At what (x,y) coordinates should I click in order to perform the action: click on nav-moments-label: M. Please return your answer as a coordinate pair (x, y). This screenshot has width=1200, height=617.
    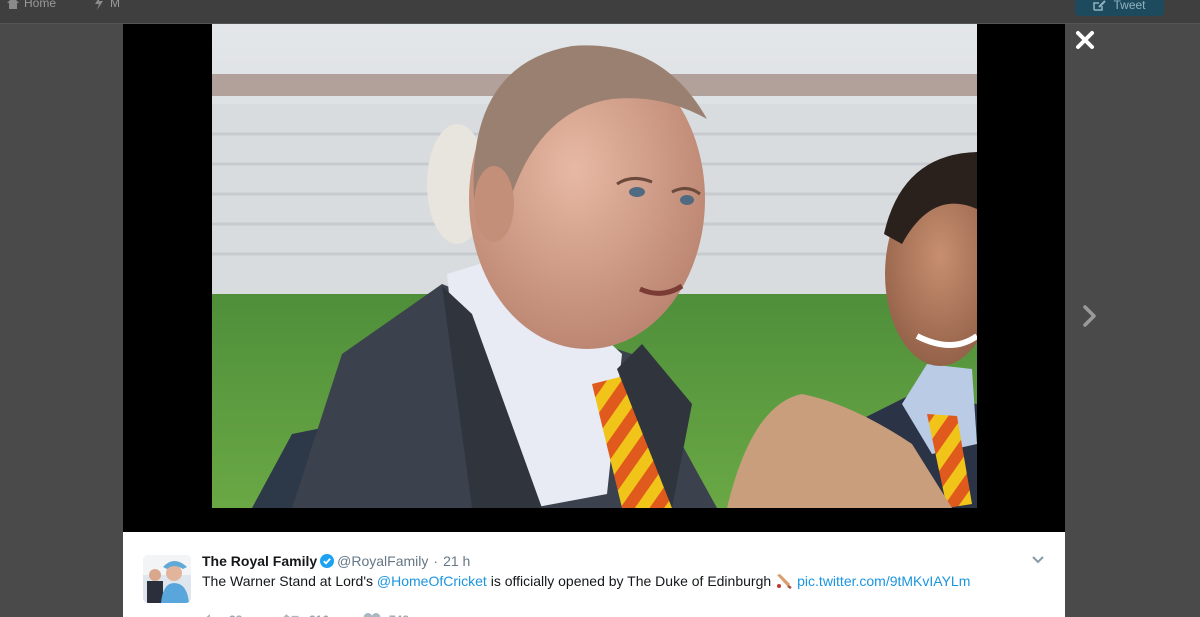
    Looking at the image, I should click on (115, 5).